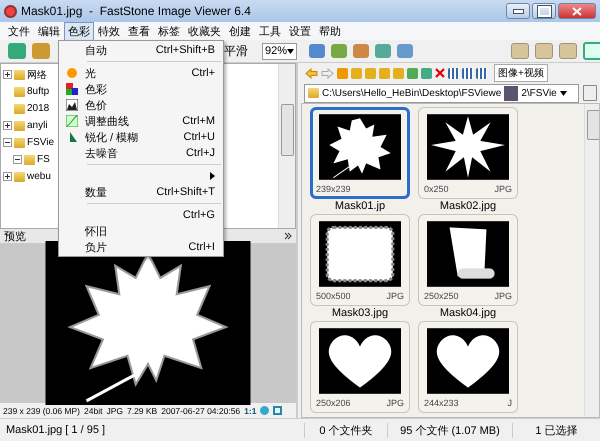 The height and width of the screenshot is (441, 600). Describe the element at coordinates (72, 105) in the screenshot. I see `histogram-icon` at that location.